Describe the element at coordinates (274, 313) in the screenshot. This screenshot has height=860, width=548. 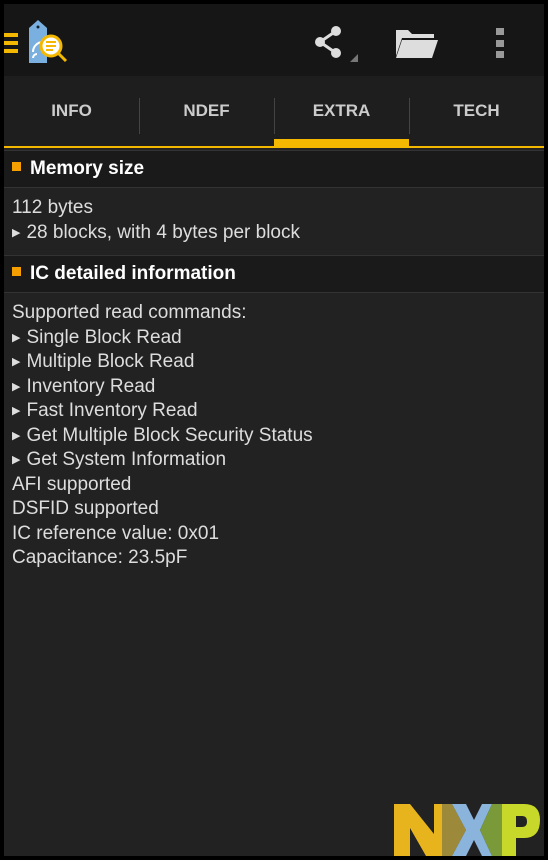
I see `info-line: Supported read commands:` at that location.